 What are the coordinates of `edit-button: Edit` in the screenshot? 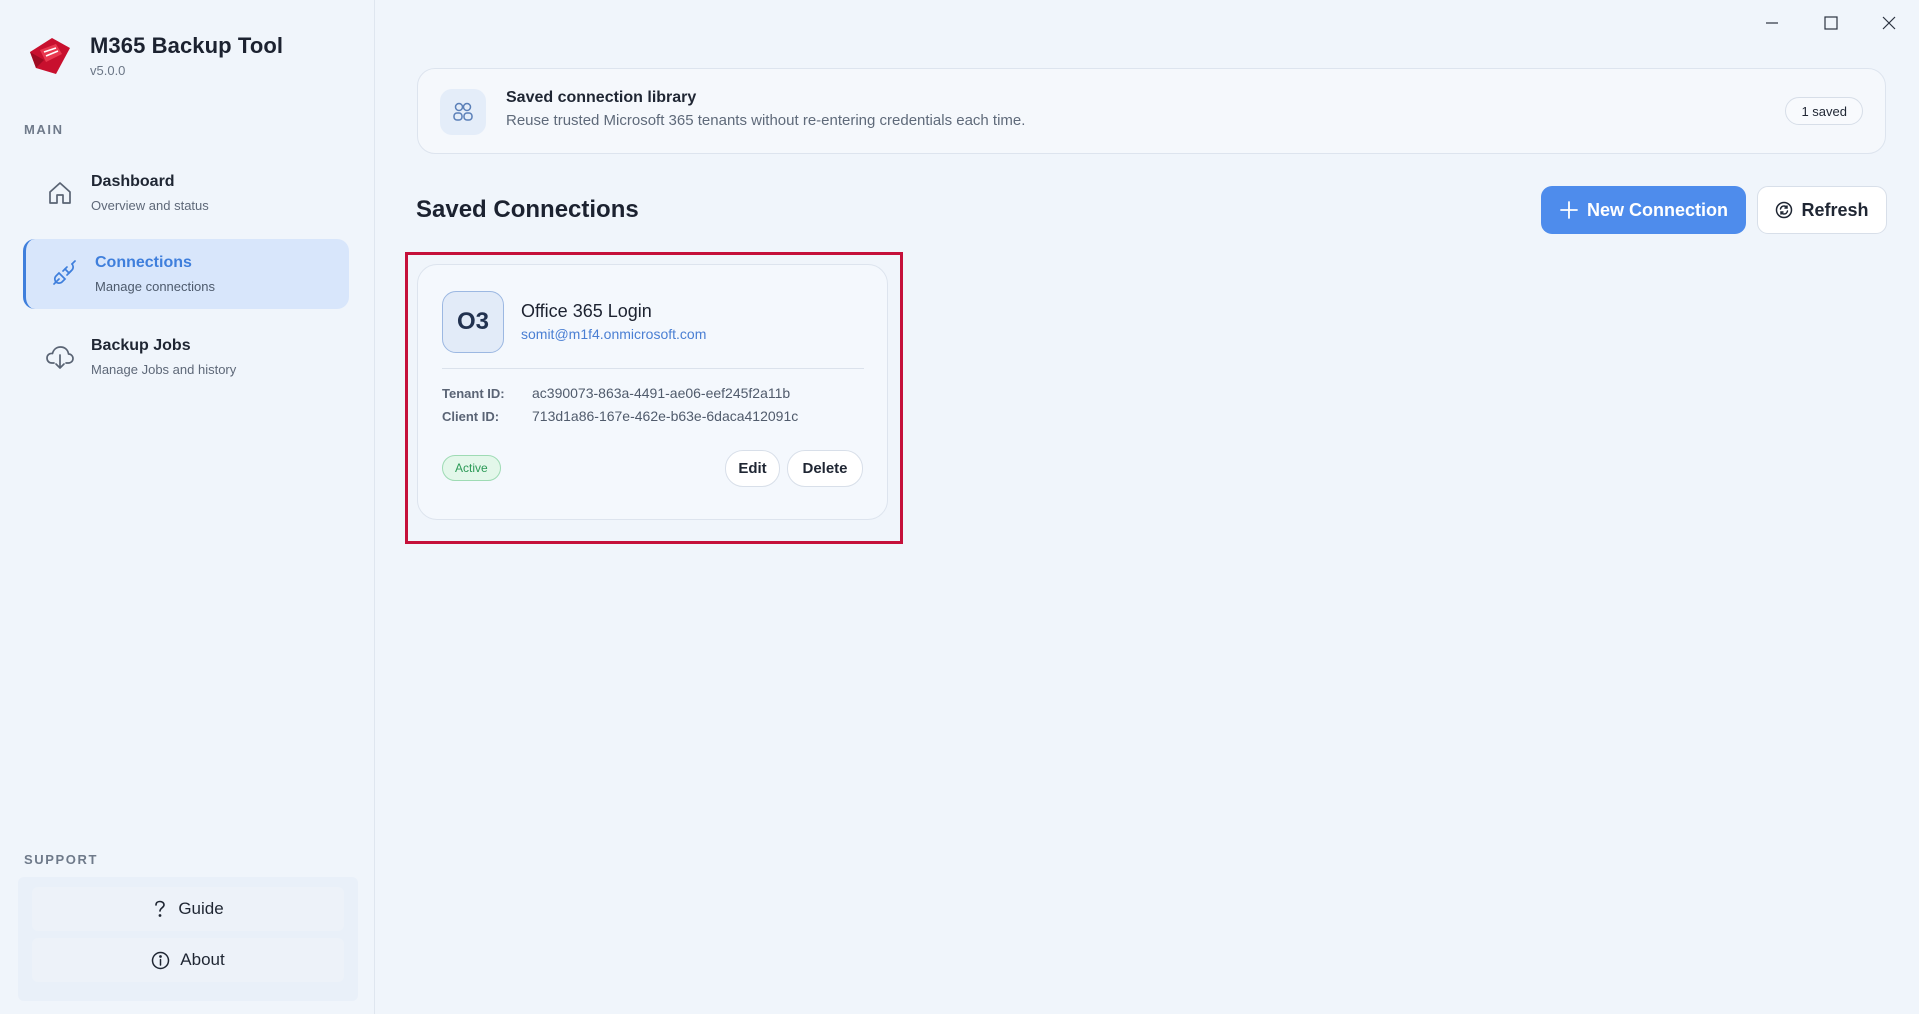 It's located at (752, 468).